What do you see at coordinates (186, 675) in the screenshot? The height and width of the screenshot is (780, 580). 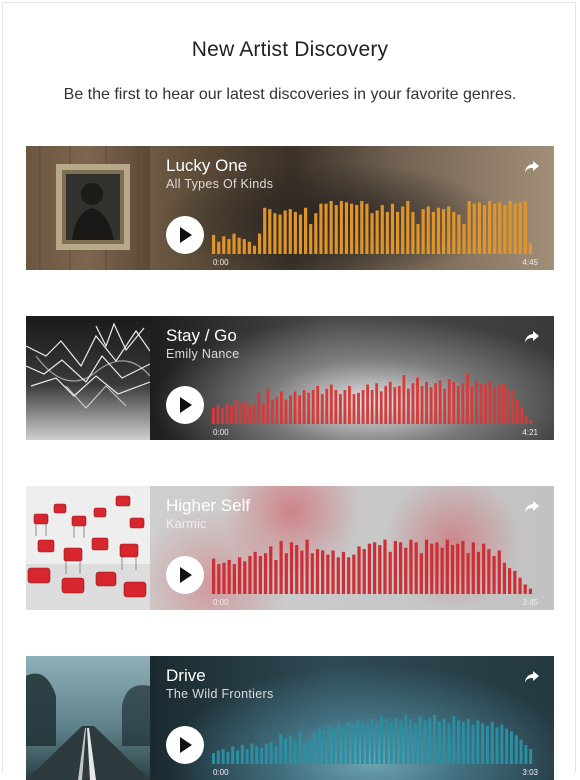 I see `track-title: Drive` at bounding box center [186, 675].